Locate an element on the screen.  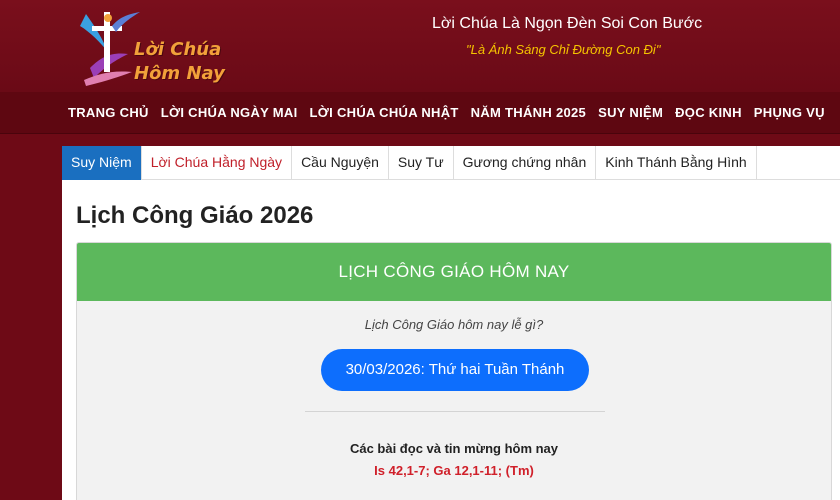
tab-thoughts: Suy Tư is located at coordinates (421, 163).